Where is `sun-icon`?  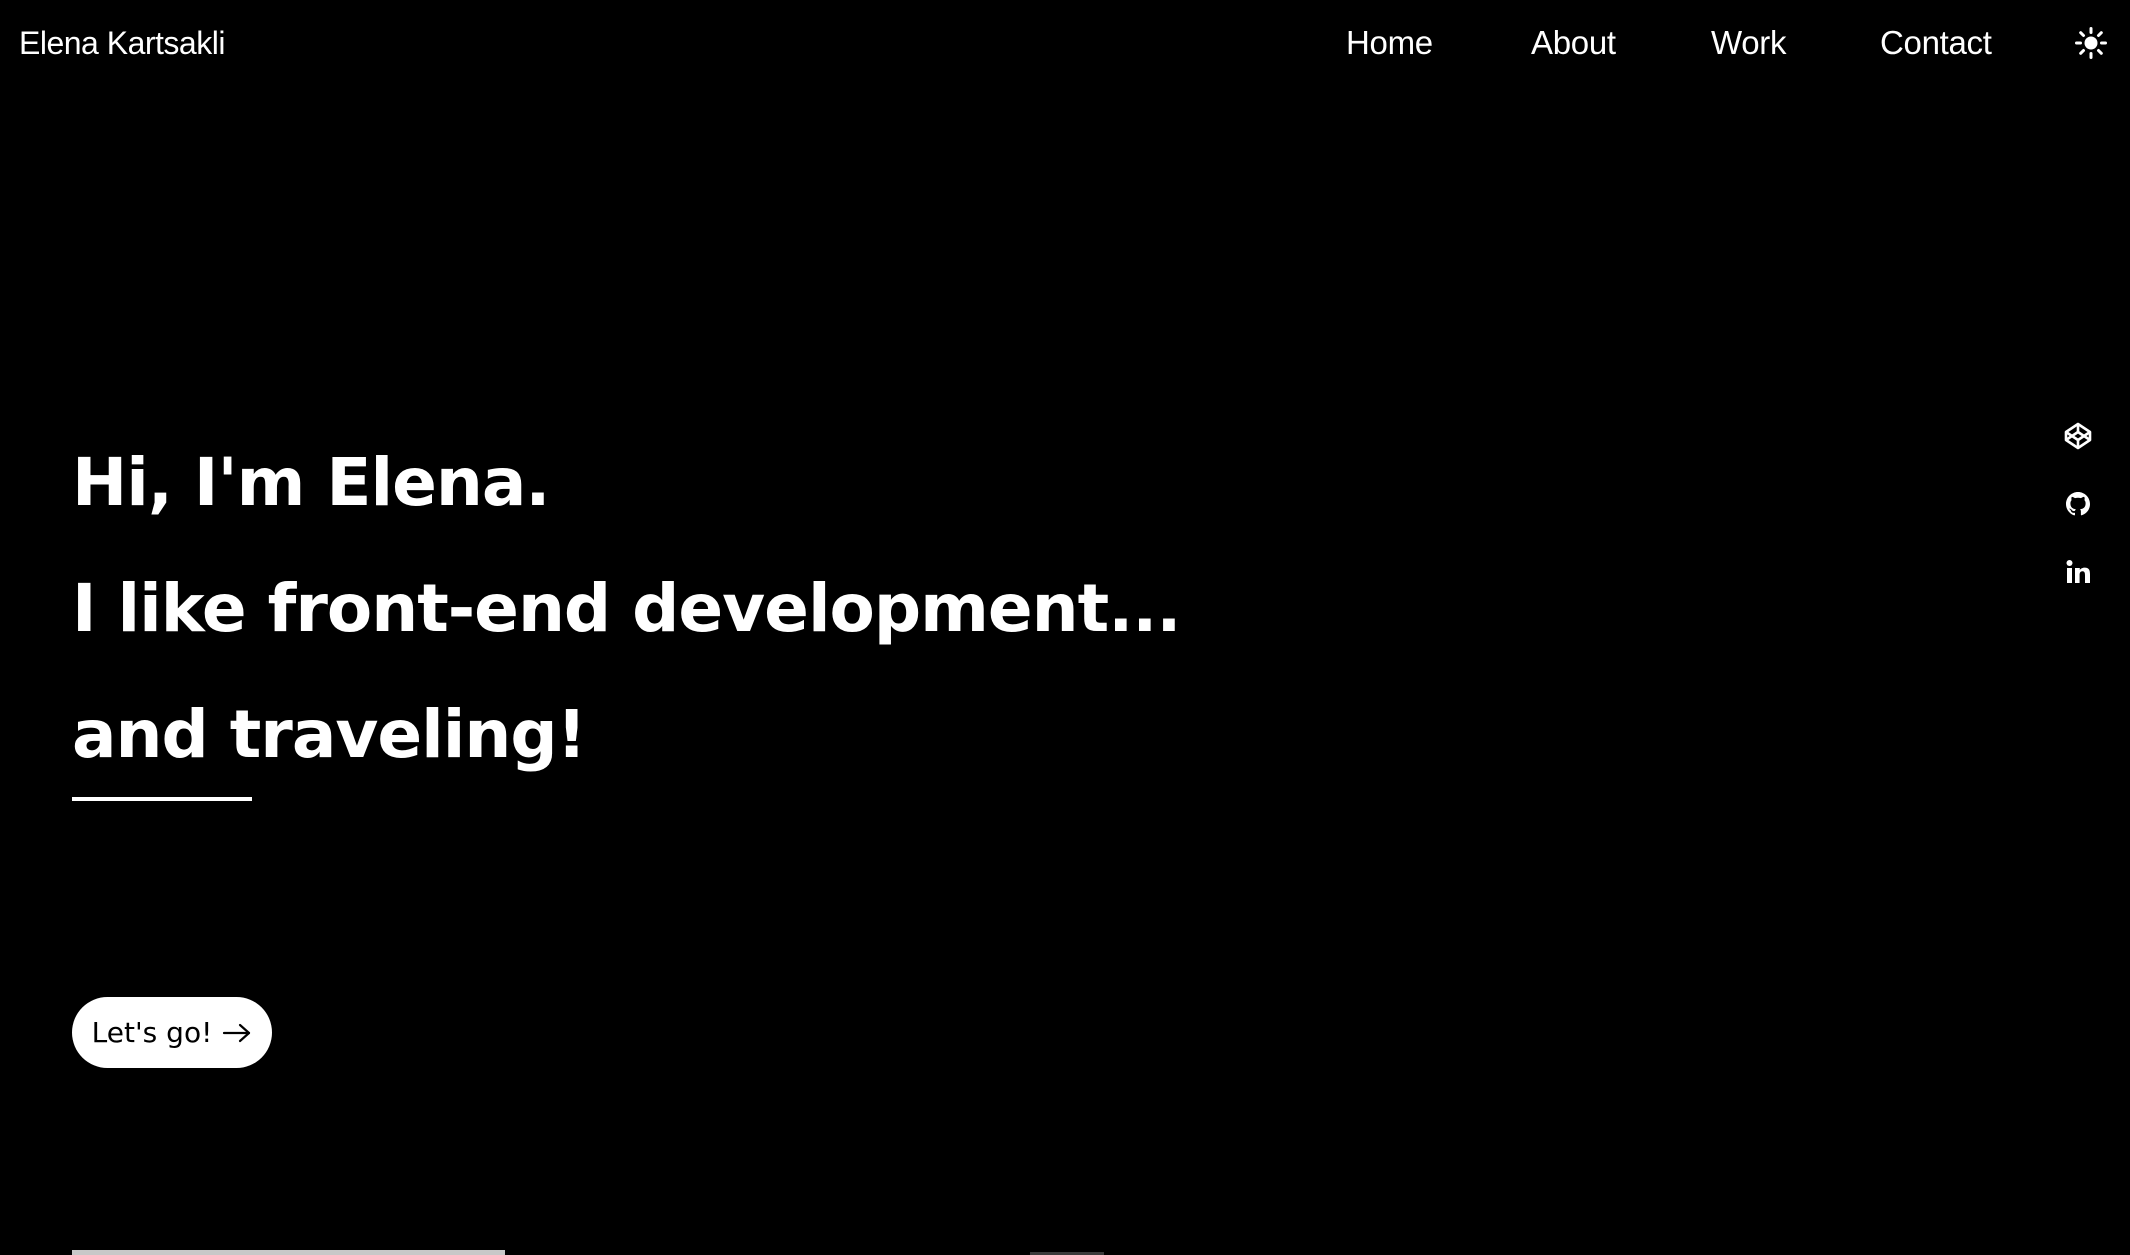 sun-icon is located at coordinates (2091, 43).